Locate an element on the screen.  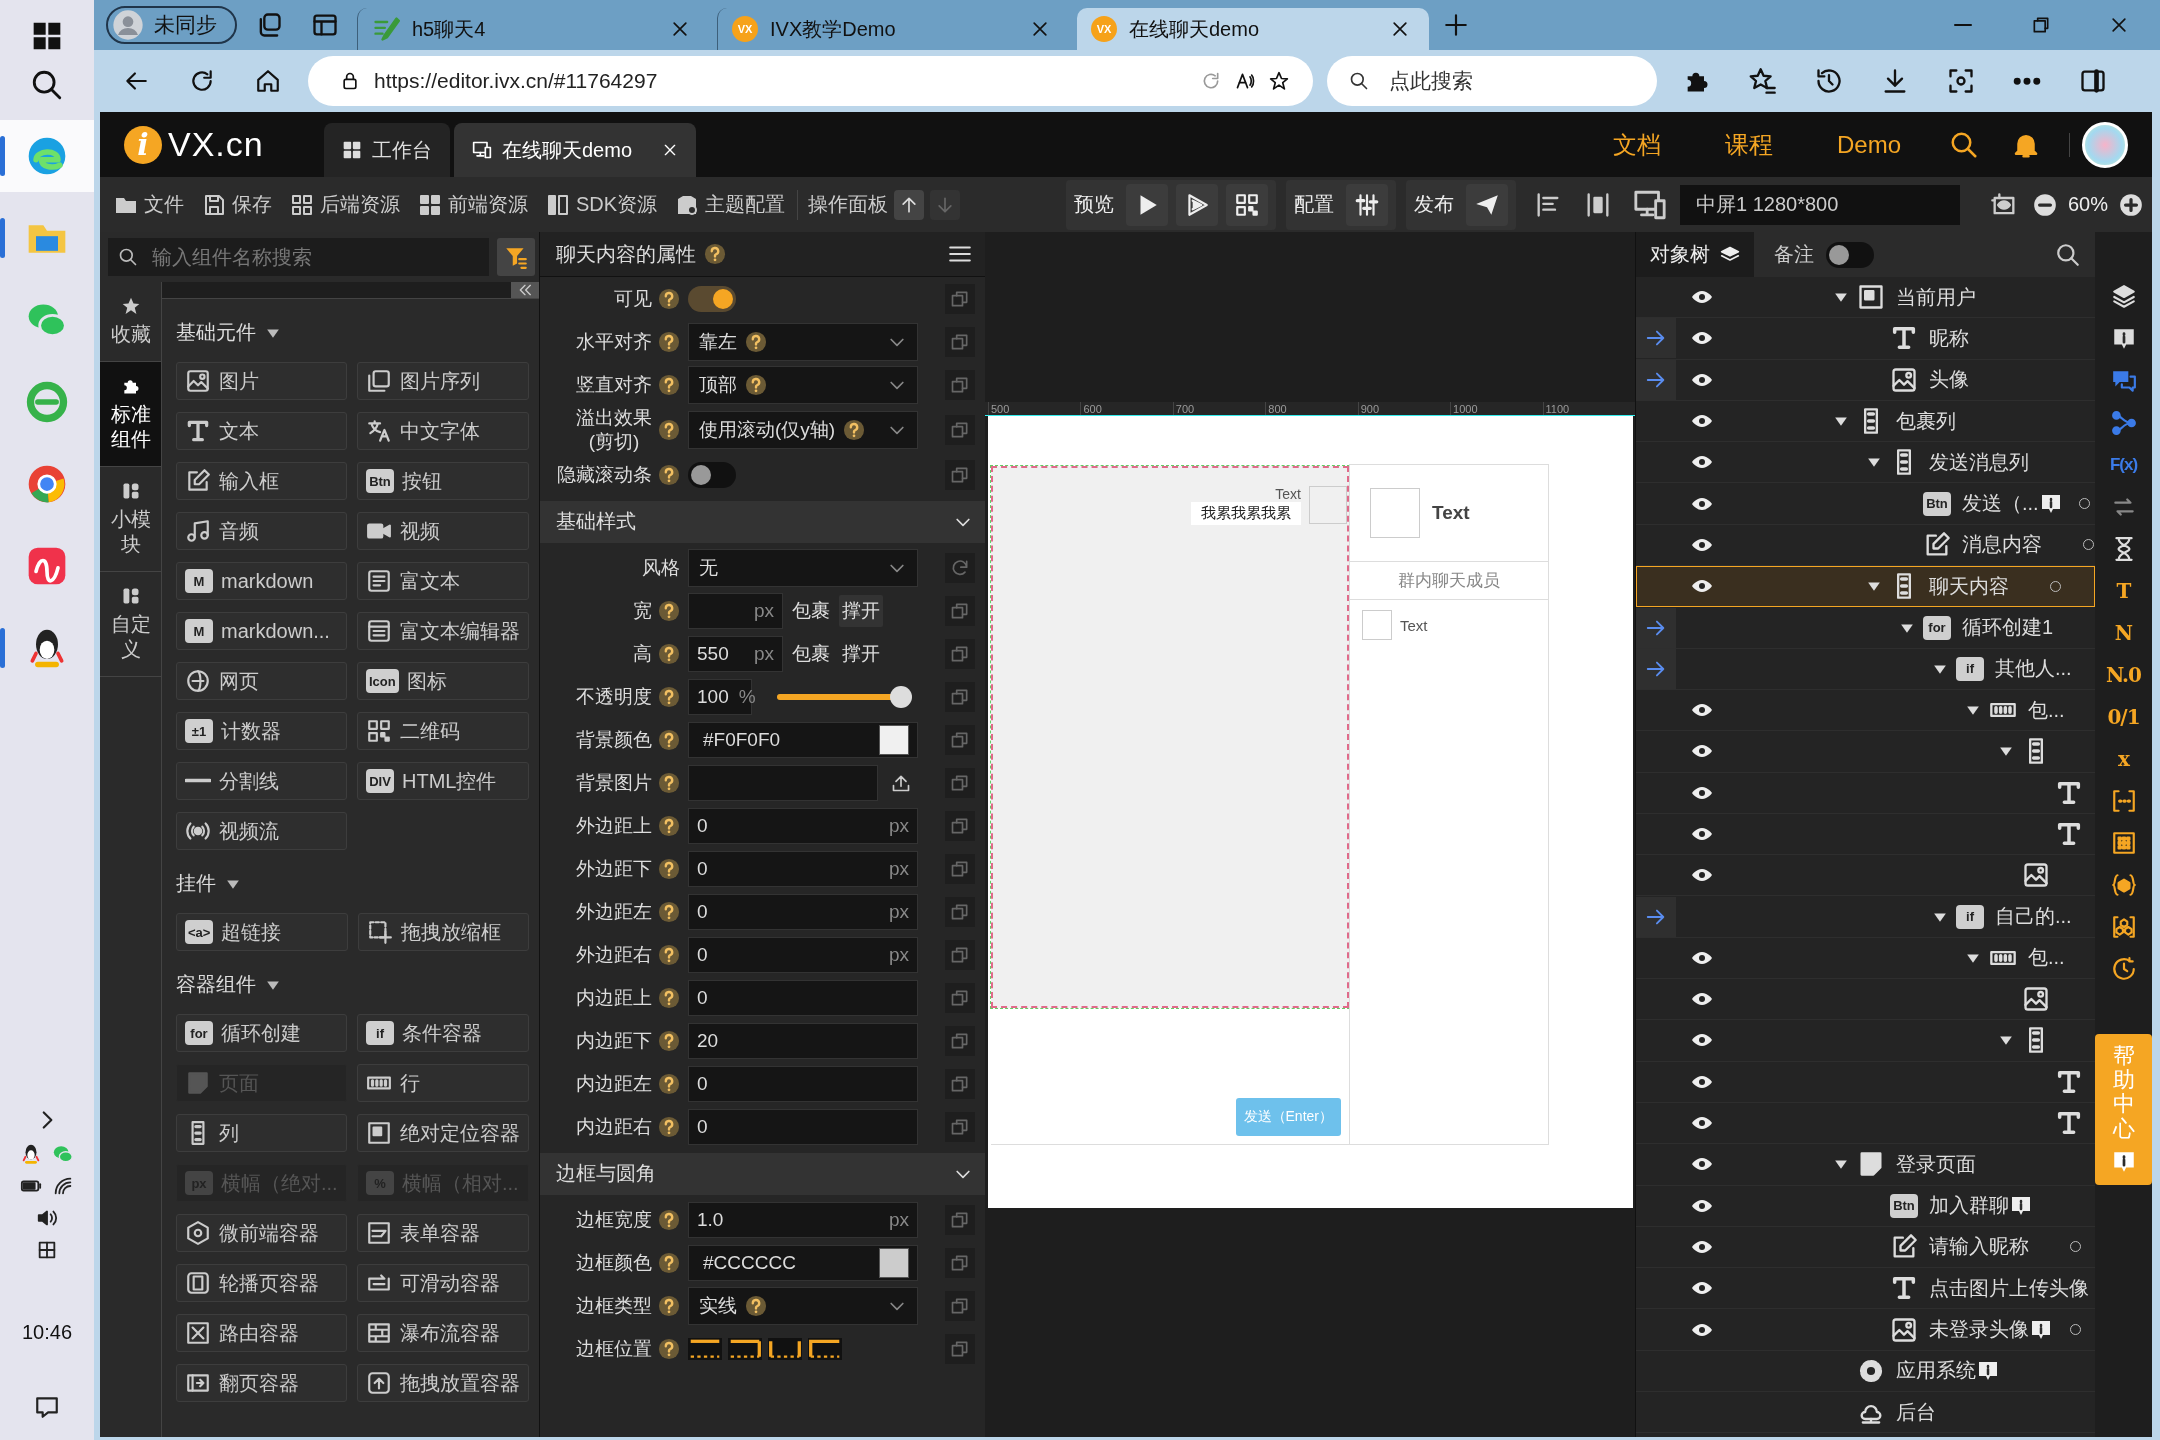
component-item: 音频 is located at coordinates (261, 531).